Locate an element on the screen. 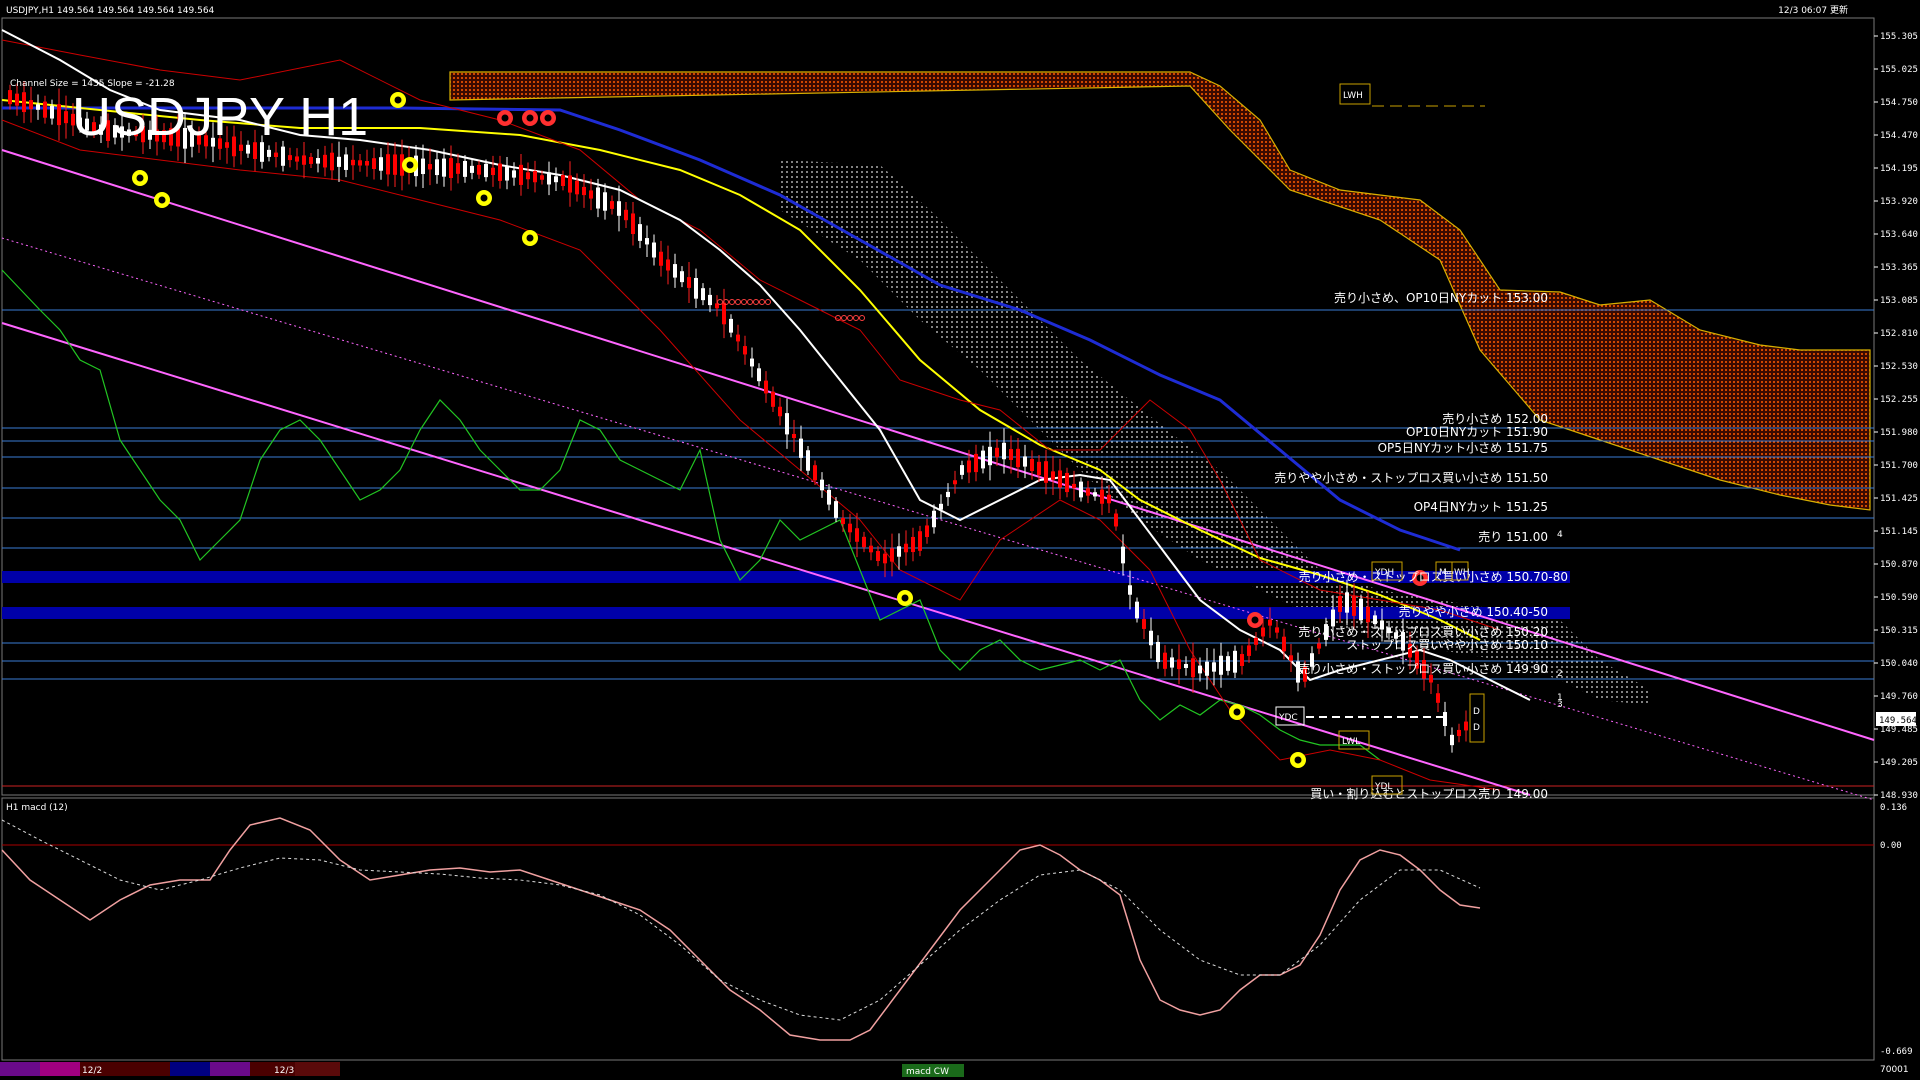  price-tick: 151.700 is located at coordinates (1899, 466).